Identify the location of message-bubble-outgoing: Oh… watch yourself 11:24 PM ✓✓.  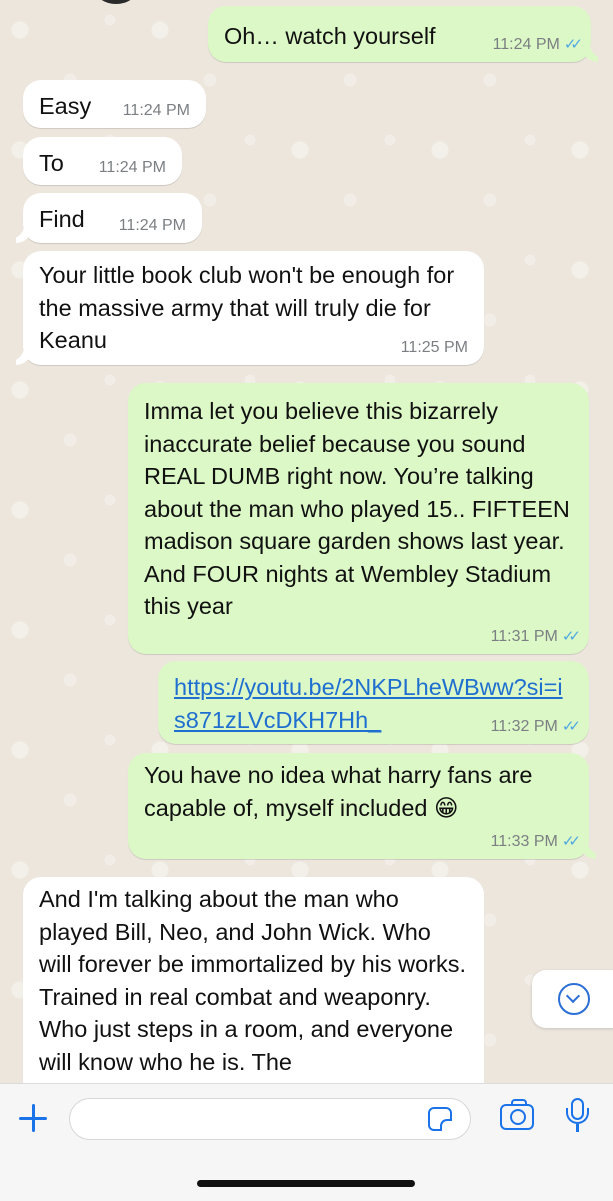
(403, 34).